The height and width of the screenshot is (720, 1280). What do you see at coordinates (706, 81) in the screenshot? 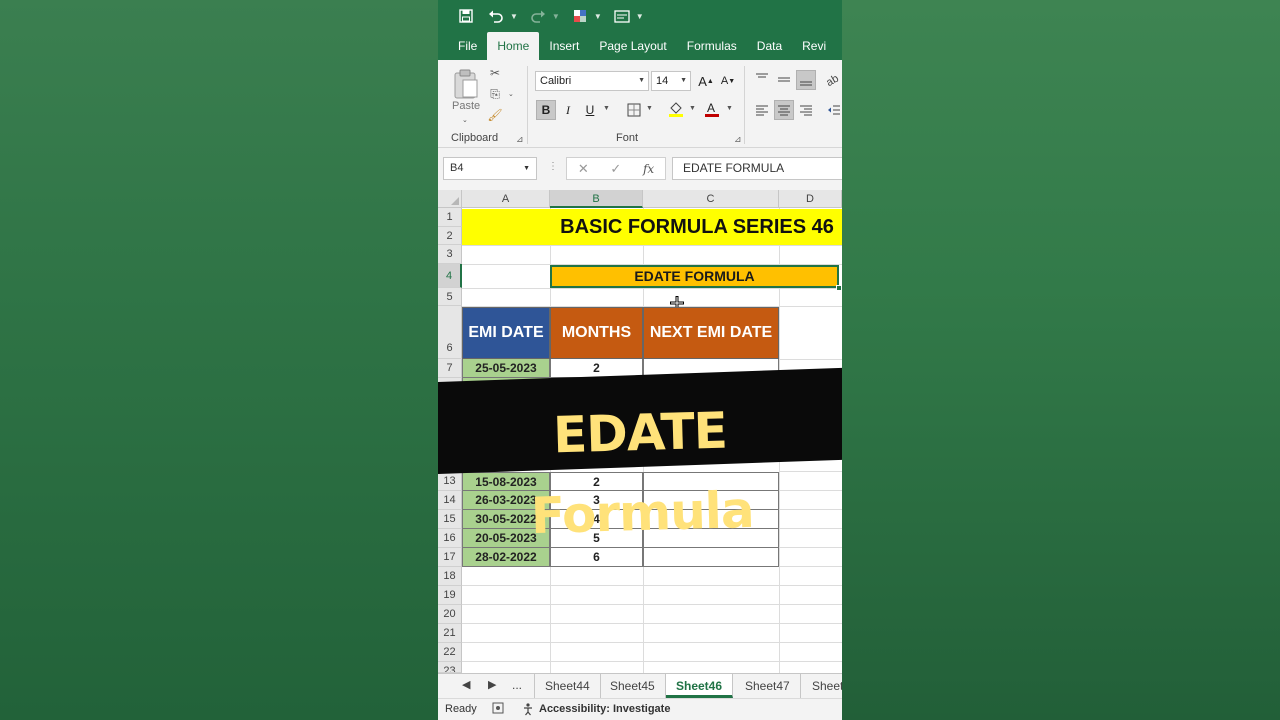
I see `increase-font-size-icon: A ▲` at bounding box center [706, 81].